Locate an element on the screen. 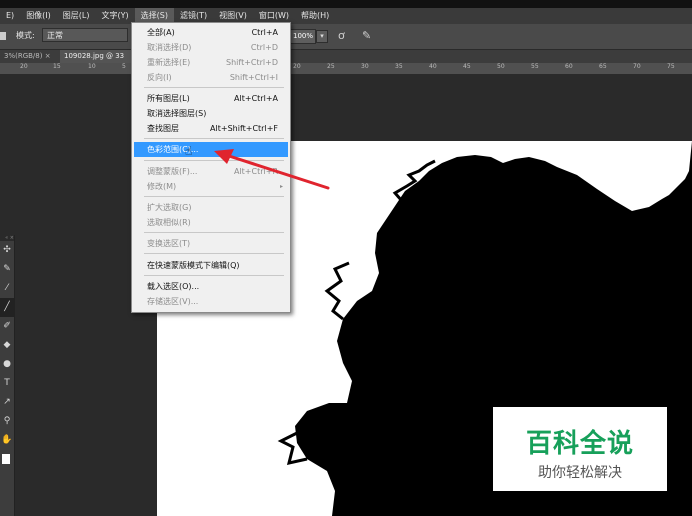 Image resolution: width=692 pixels, height=516 pixels. watermark-logo: 百科全说 助你轻松解决 is located at coordinates (580, 449).